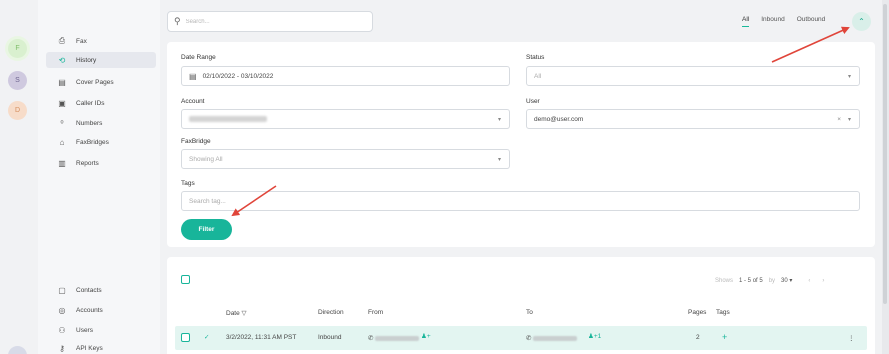 This screenshot has width=889, height=354. Describe the element at coordinates (101, 60) in the screenshot. I see `sidebar-item-history: ⟲ History` at that location.